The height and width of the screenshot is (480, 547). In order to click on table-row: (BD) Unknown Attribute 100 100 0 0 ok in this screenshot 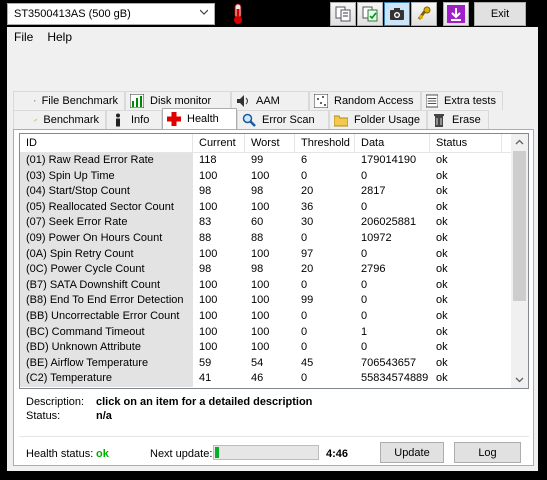, I will do `click(274, 348)`.